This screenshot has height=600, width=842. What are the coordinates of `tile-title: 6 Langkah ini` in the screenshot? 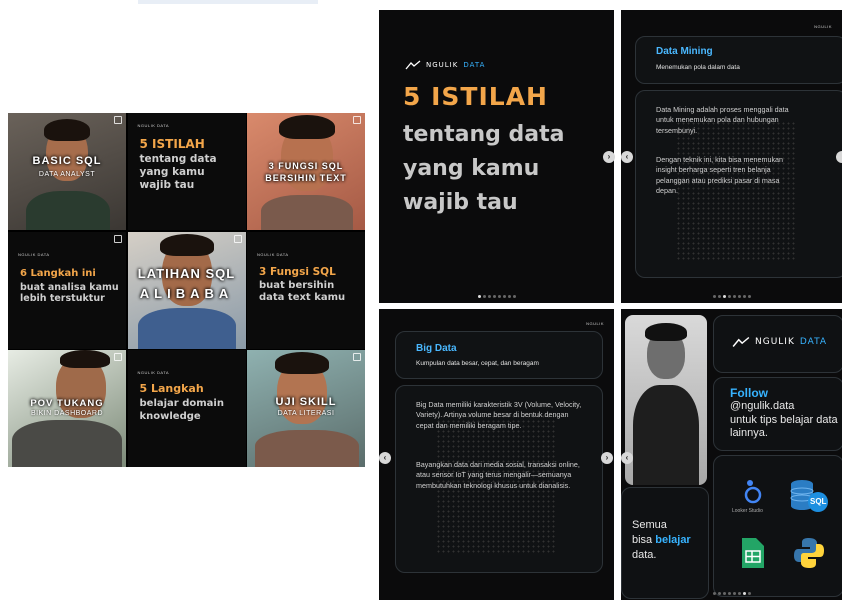 It's located at (58, 273).